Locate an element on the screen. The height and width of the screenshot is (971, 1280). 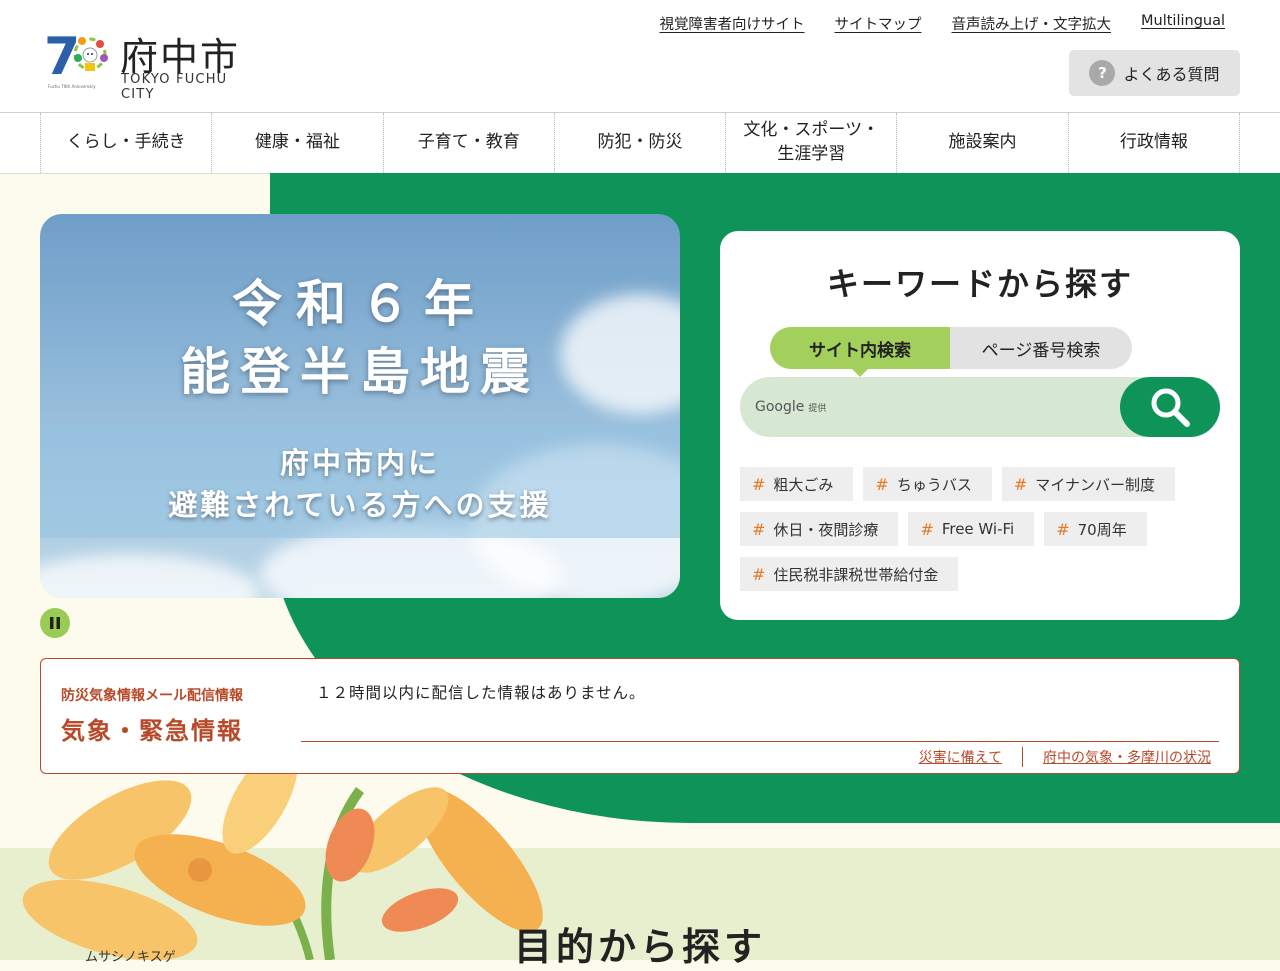
nav-item-facilities: 施設案内 is located at coordinates (981, 143).